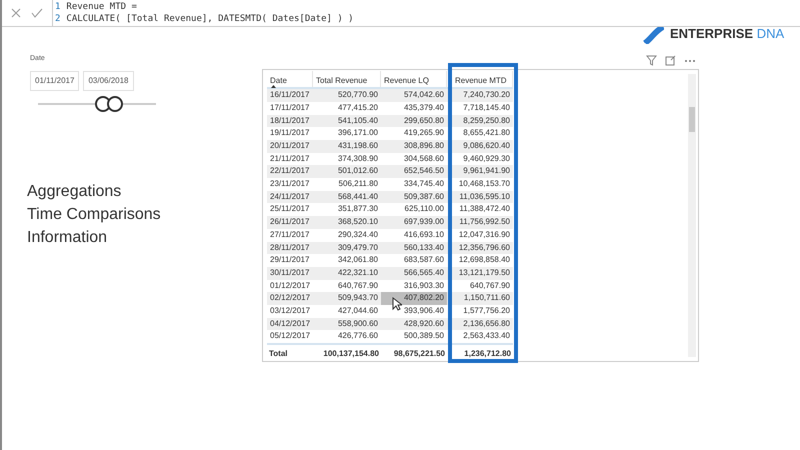  I want to click on table-cell-text: 290,324.40, so click(357, 234).